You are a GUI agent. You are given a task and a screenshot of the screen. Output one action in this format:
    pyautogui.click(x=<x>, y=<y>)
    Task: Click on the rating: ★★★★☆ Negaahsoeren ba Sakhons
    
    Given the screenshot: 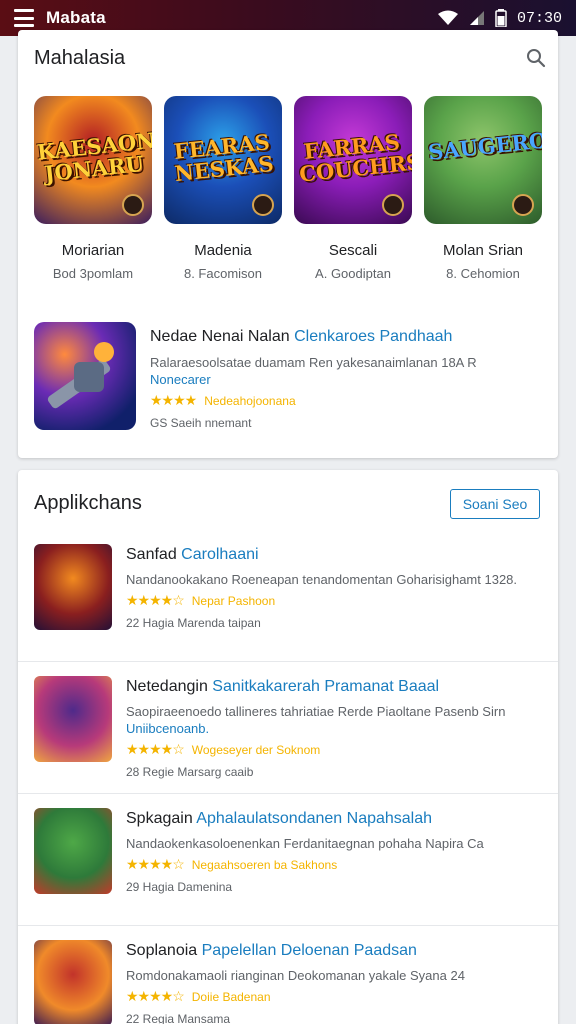 What is the action you would take?
    pyautogui.click(x=333, y=864)
    